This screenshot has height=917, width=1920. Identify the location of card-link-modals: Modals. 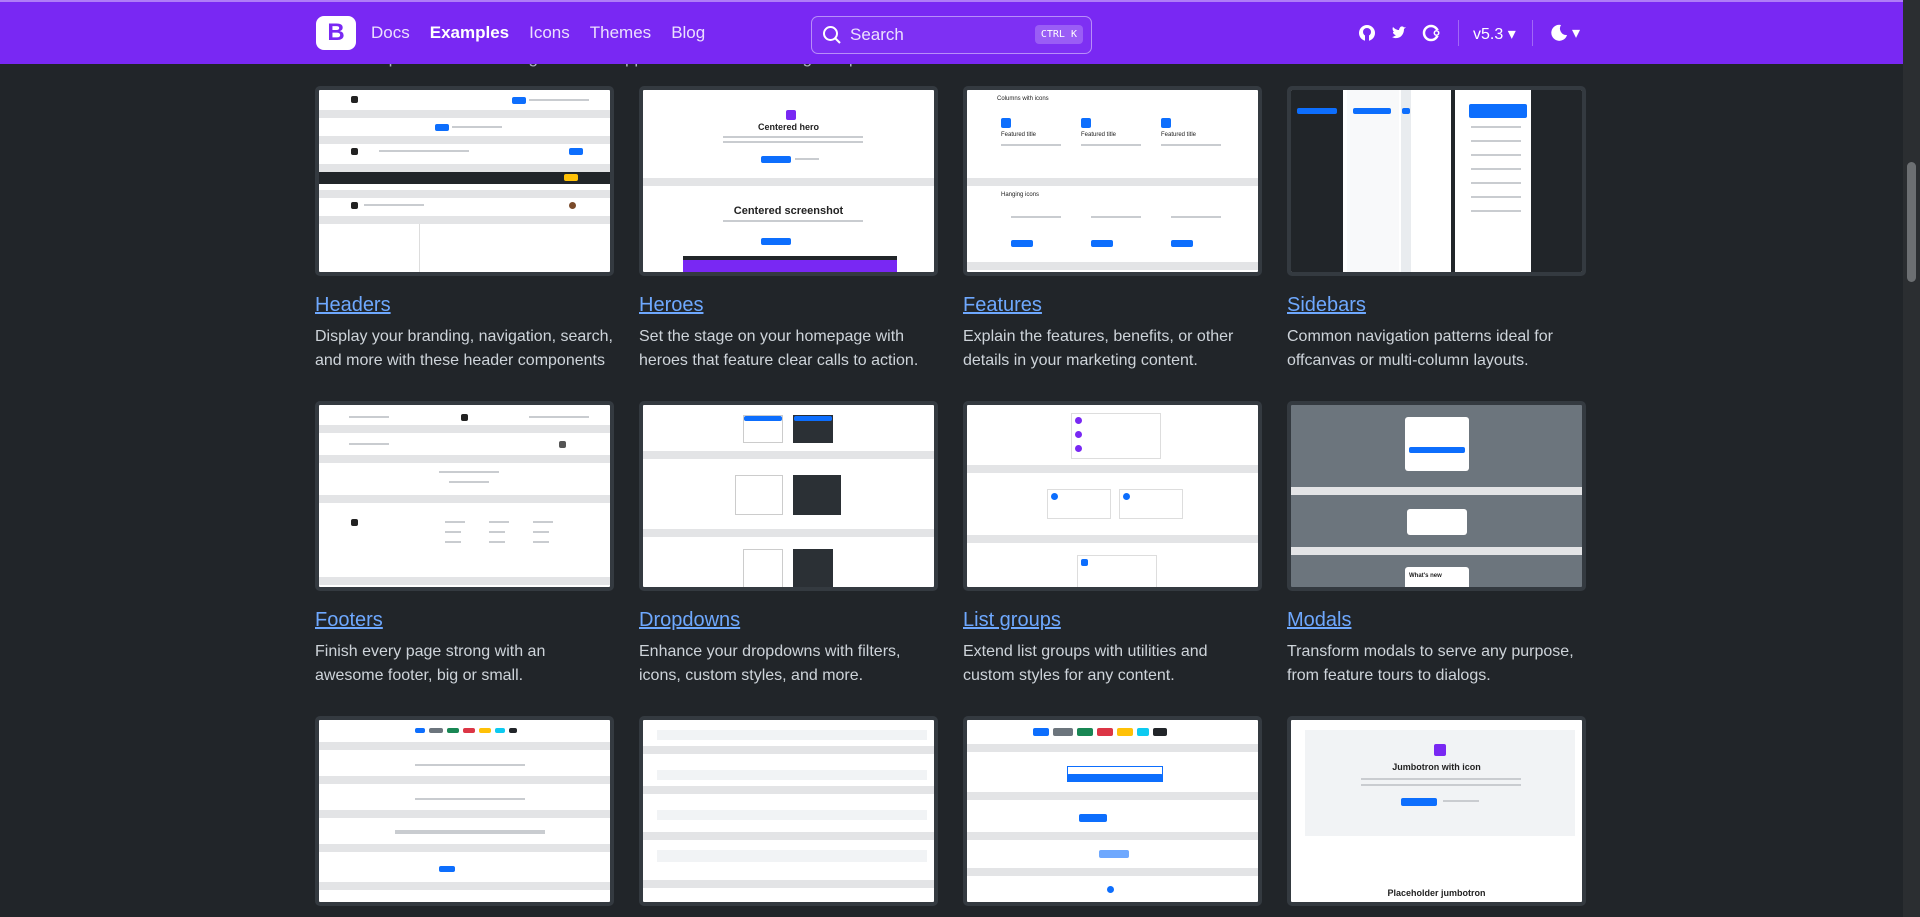
(1436, 620).